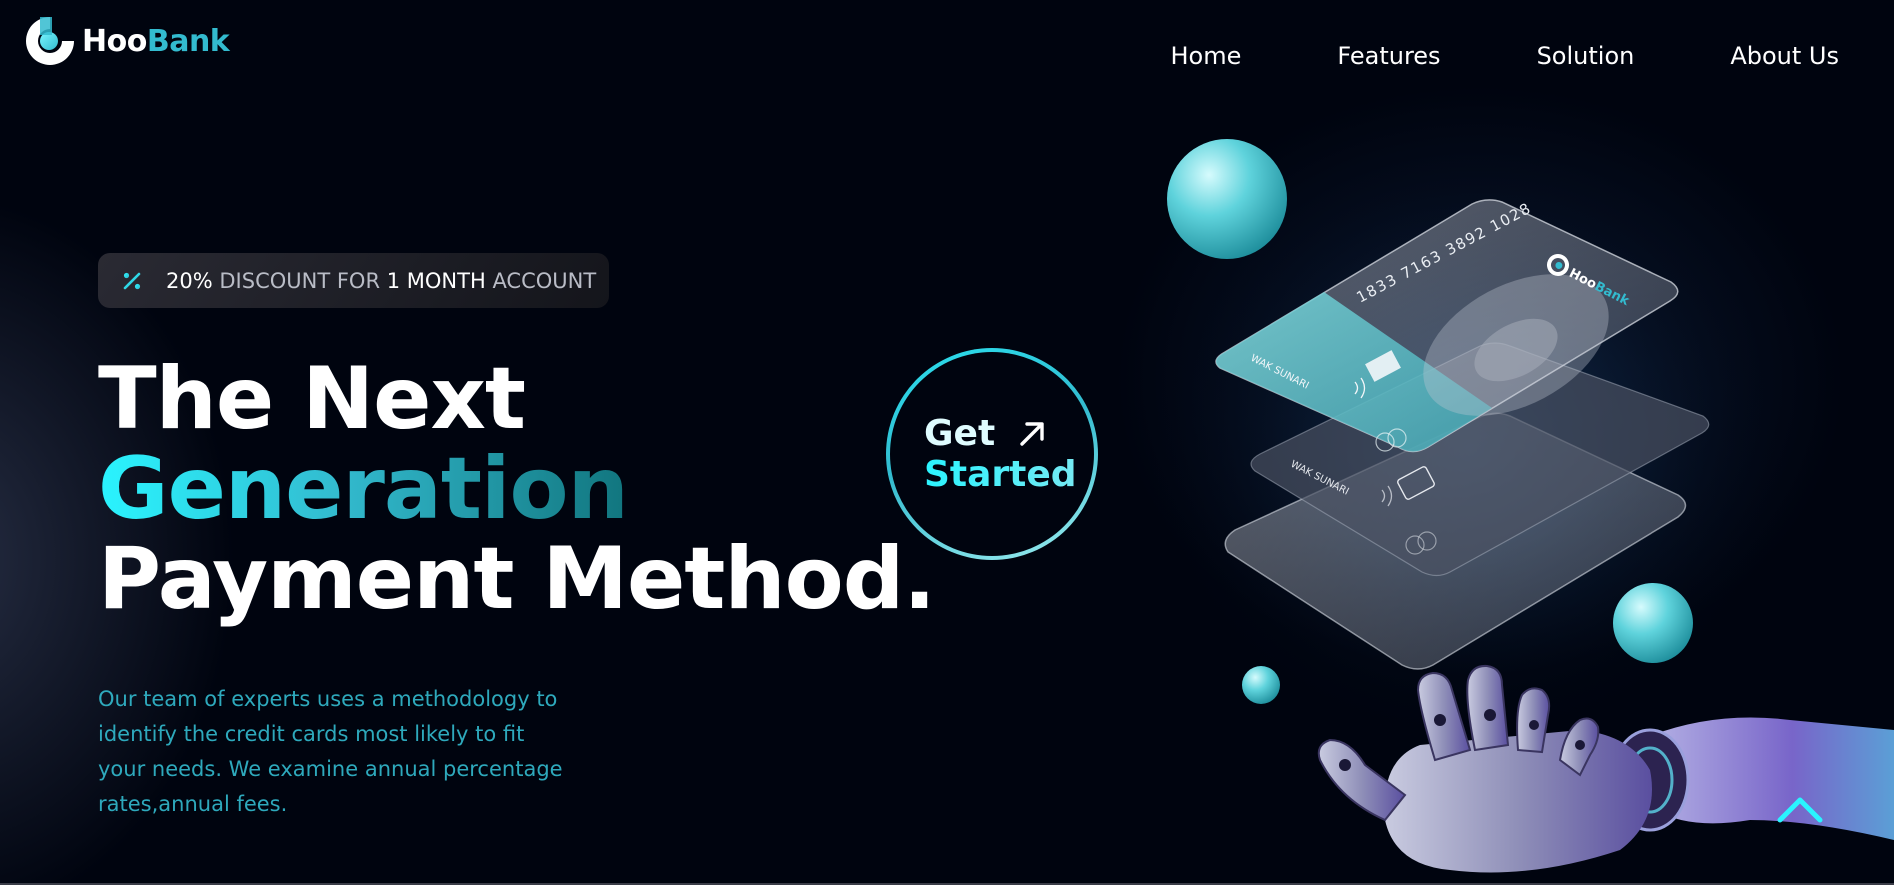 This screenshot has width=1894, height=885. What do you see at coordinates (312, 399) in the screenshot?
I see `hero-title-line-1: The Next` at bounding box center [312, 399].